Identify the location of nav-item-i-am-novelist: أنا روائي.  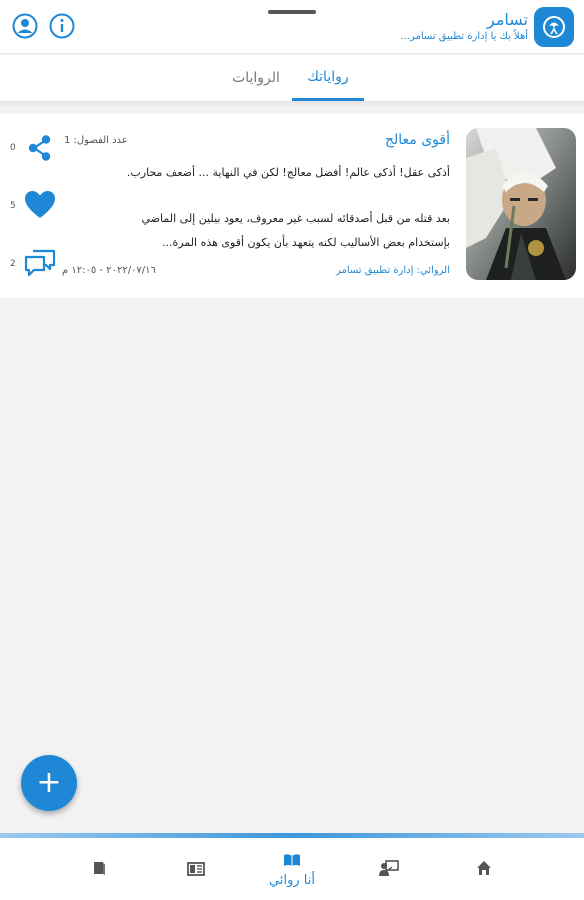
(292, 870).